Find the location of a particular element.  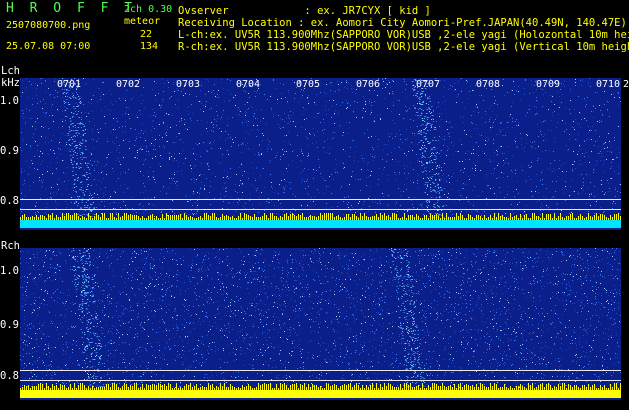

lch-channel-label: Lch is located at coordinates (10, 71).